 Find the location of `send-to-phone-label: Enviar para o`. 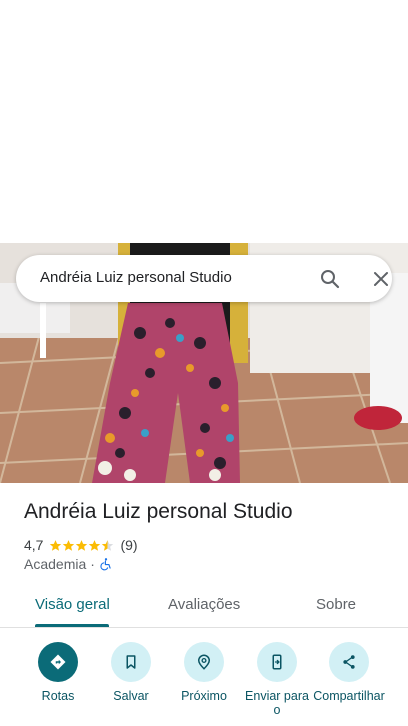

send-to-phone-label: Enviar para o is located at coordinates (277, 703).